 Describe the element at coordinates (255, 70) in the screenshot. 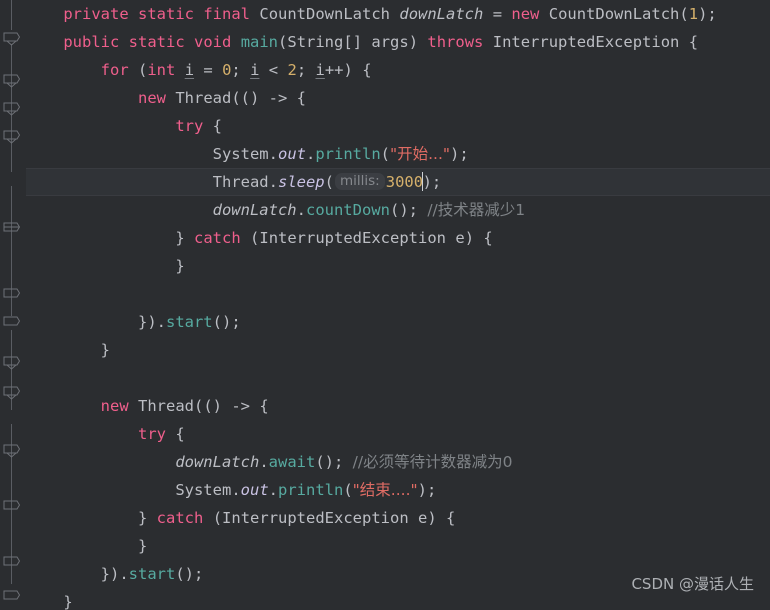

I see `token-local-var: i` at that location.